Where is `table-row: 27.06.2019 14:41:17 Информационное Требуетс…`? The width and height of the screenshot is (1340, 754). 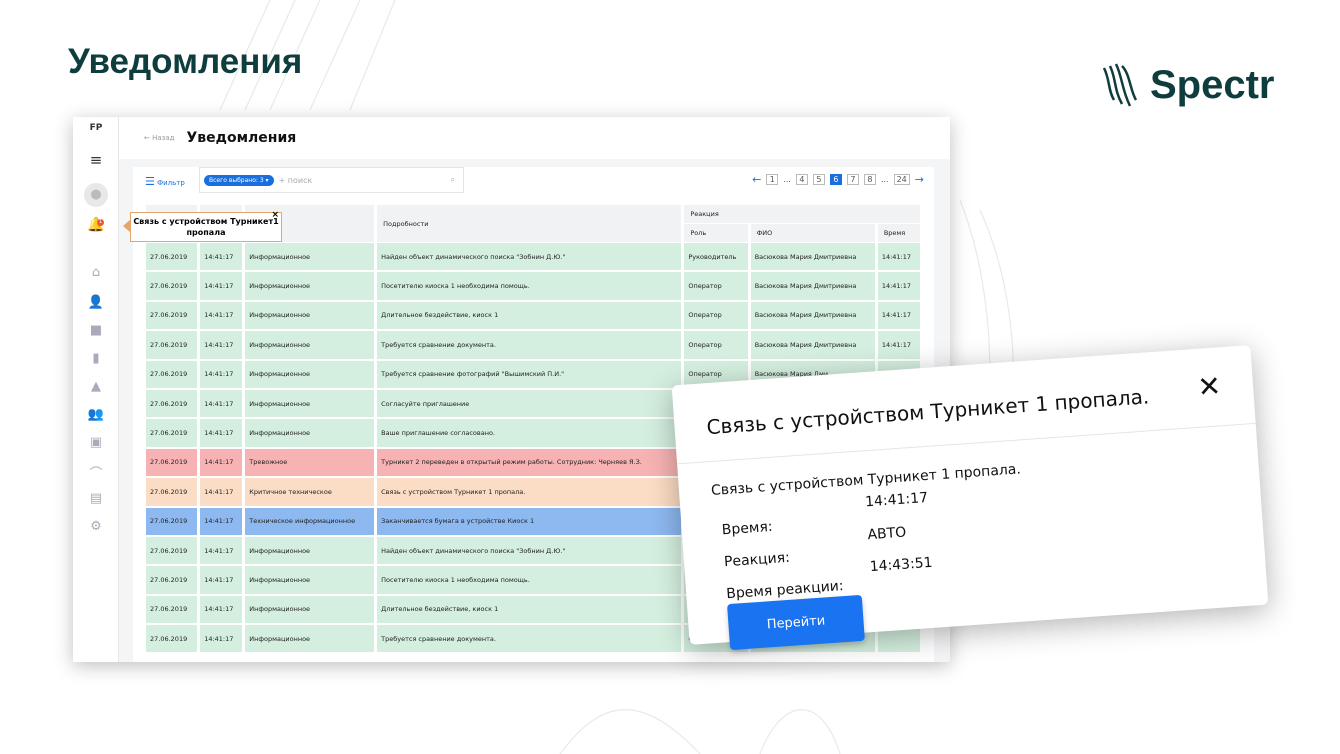
table-row: 27.06.2019 14:41:17 Информационное Требуетс… is located at coordinates (533, 345).